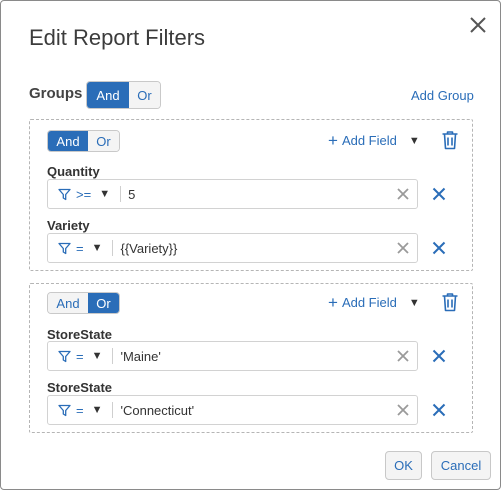 The width and height of the screenshot is (501, 490). Describe the element at coordinates (403, 465) in the screenshot. I see `ok-button: OK` at that location.